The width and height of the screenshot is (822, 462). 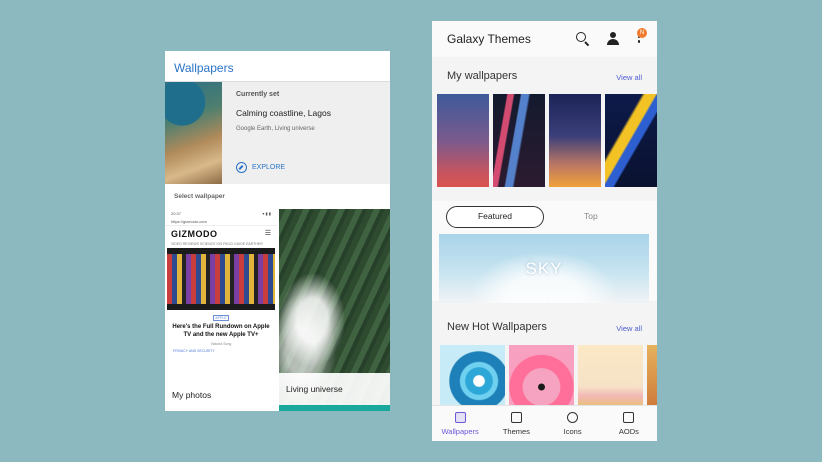 I want to click on nav-tab-label: AODs, so click(x=628, y=431).